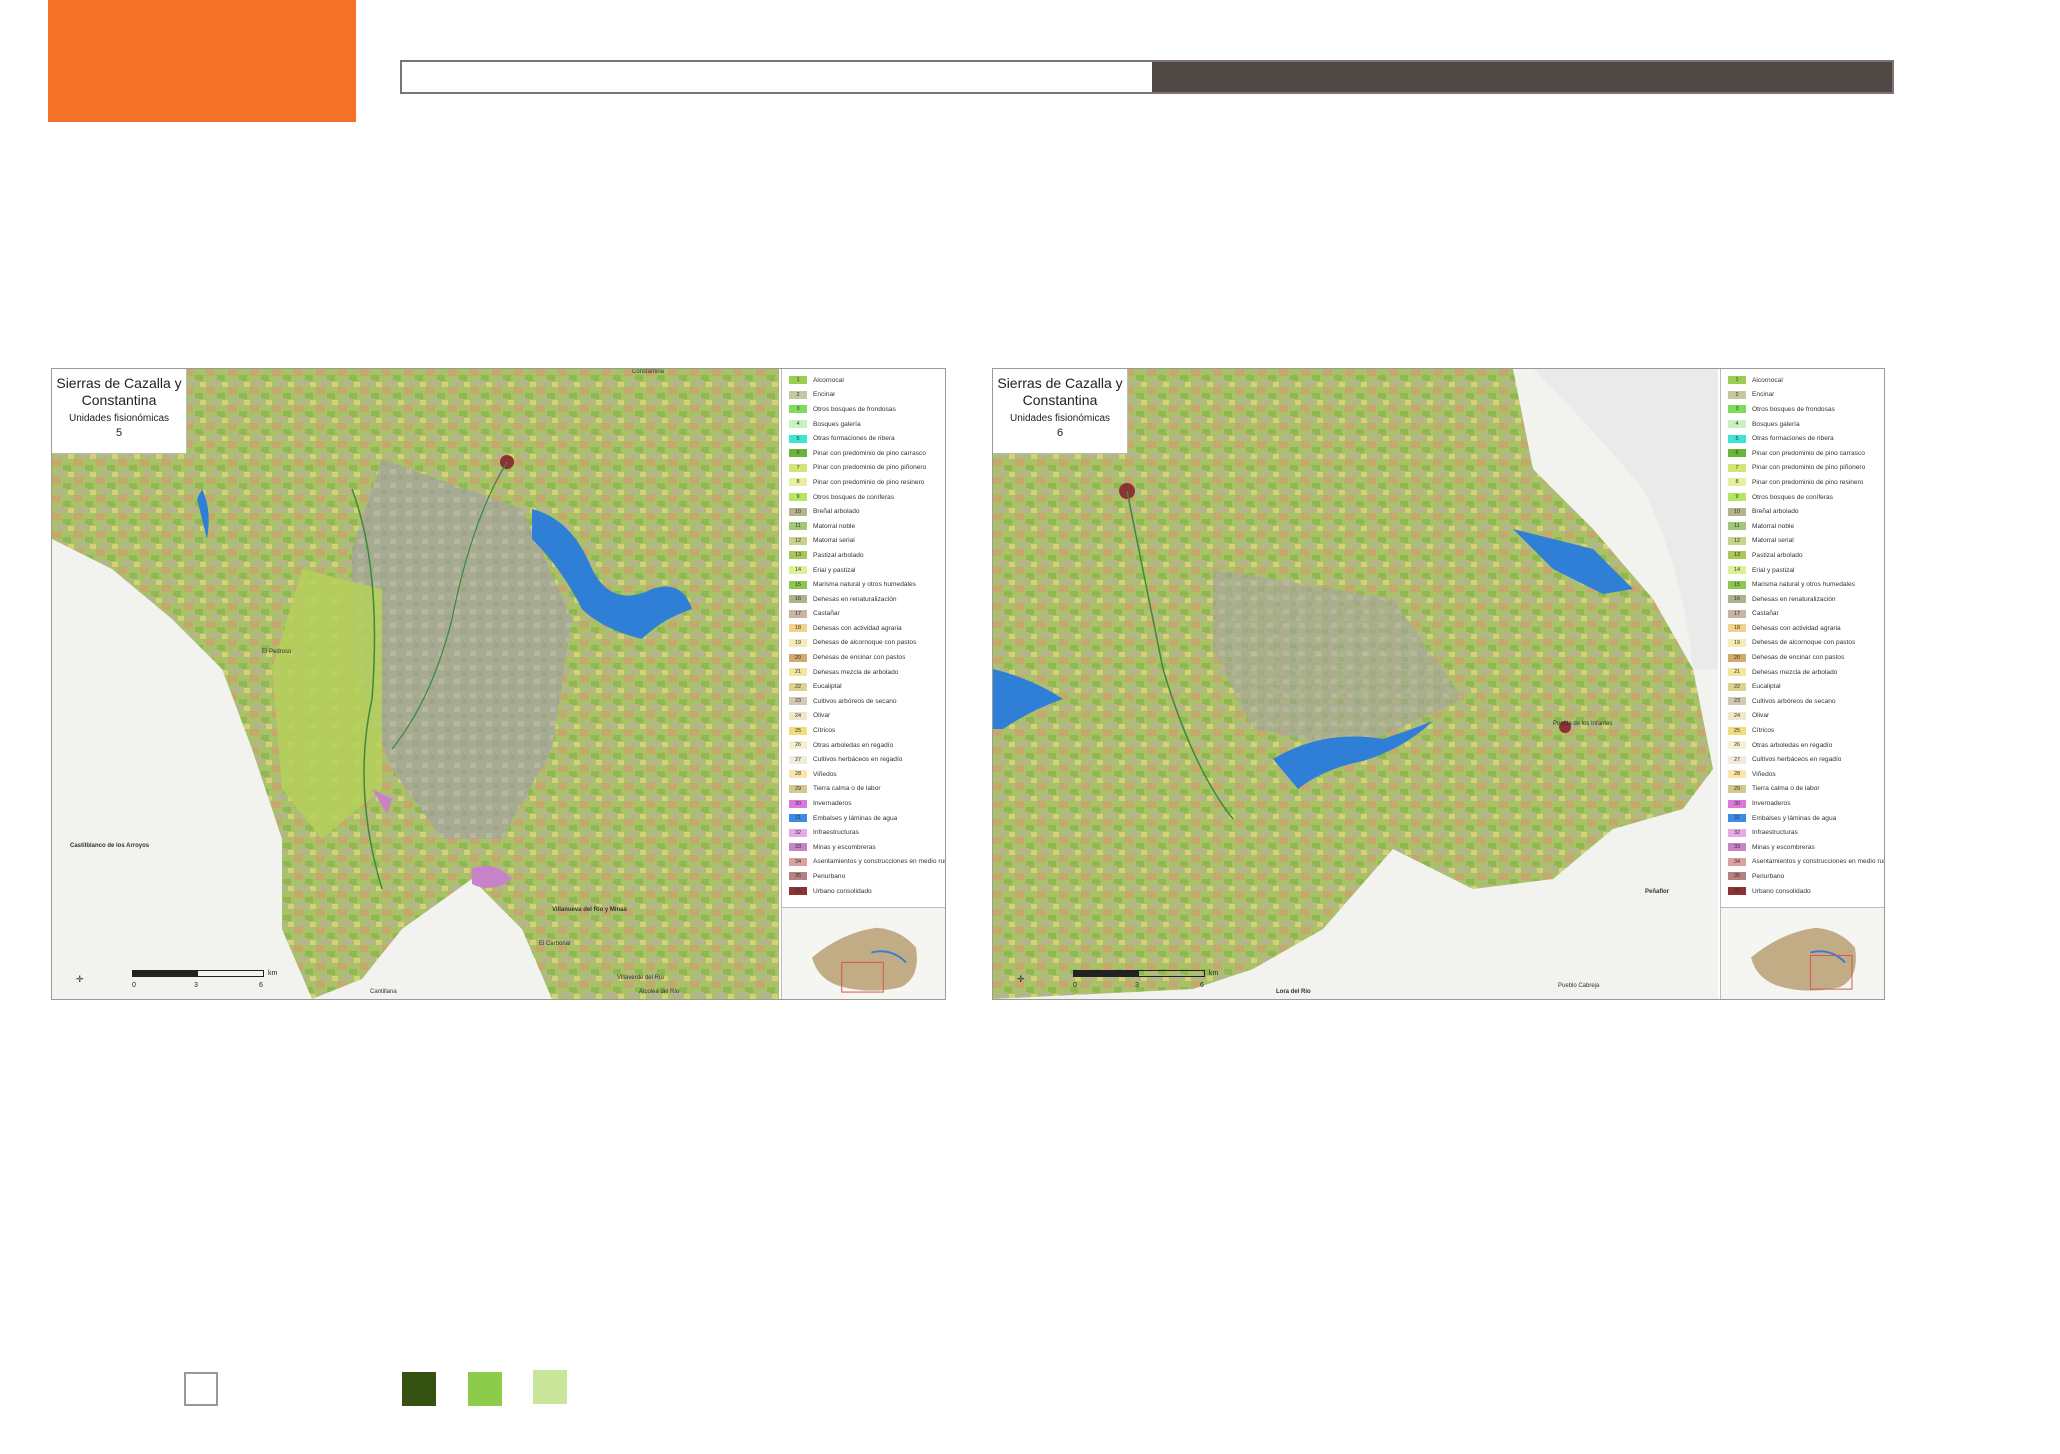 This screenshot has height=1454, width=2060. Describe the element at coordinates (838, 555) in the screenshot. I see `legend-label: Pastizal arbolado` at that location.